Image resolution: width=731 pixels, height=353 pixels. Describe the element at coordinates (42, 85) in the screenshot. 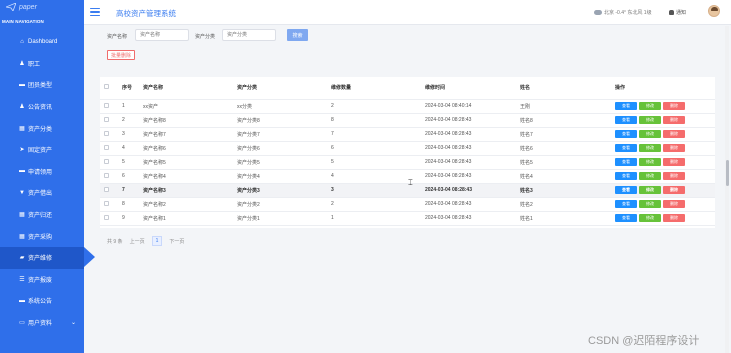

I see `sidebar-item: ▬ 团员类型` at that location.